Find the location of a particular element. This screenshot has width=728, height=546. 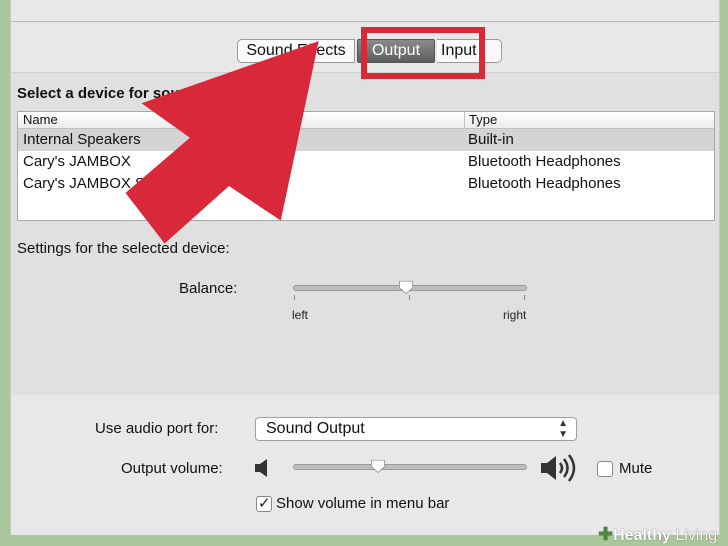

watermark: ✚Healthy Living is located at coordinates (657, 534).